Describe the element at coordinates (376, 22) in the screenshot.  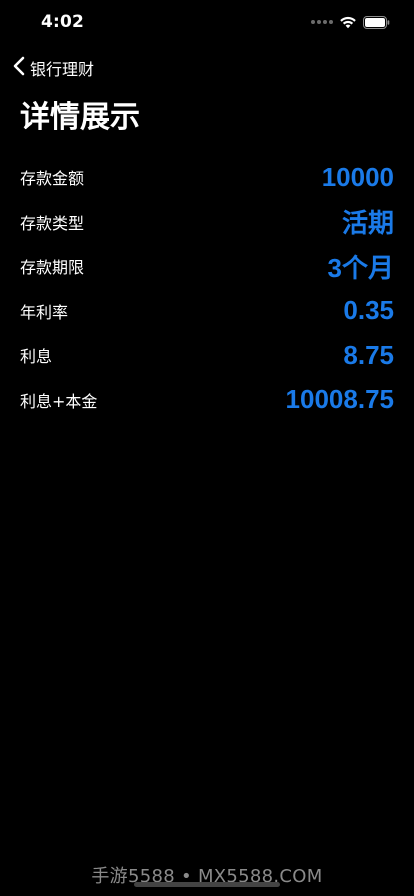
I see `battery-icon` at that location.